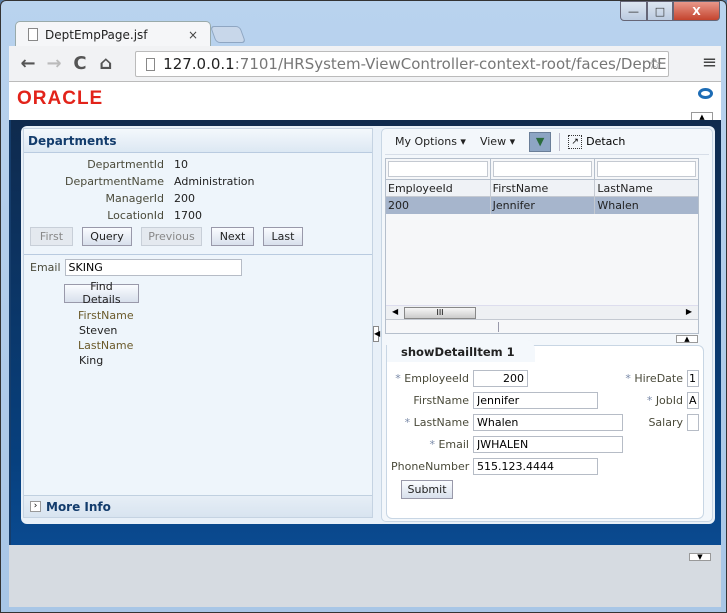 This screenshot has height=613, width=727. I want to click on value: 1700, so click(188, 215).